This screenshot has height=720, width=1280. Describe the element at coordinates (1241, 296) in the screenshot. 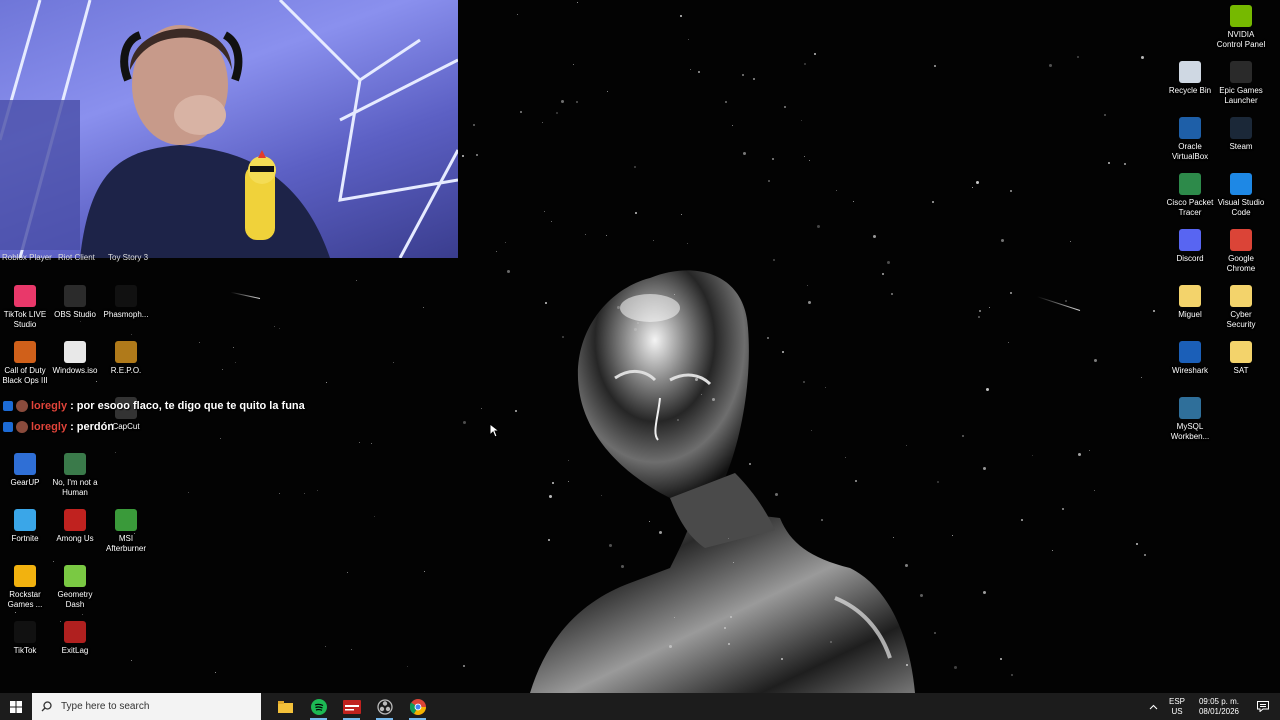

I see `folder-doc-icon` at that location.